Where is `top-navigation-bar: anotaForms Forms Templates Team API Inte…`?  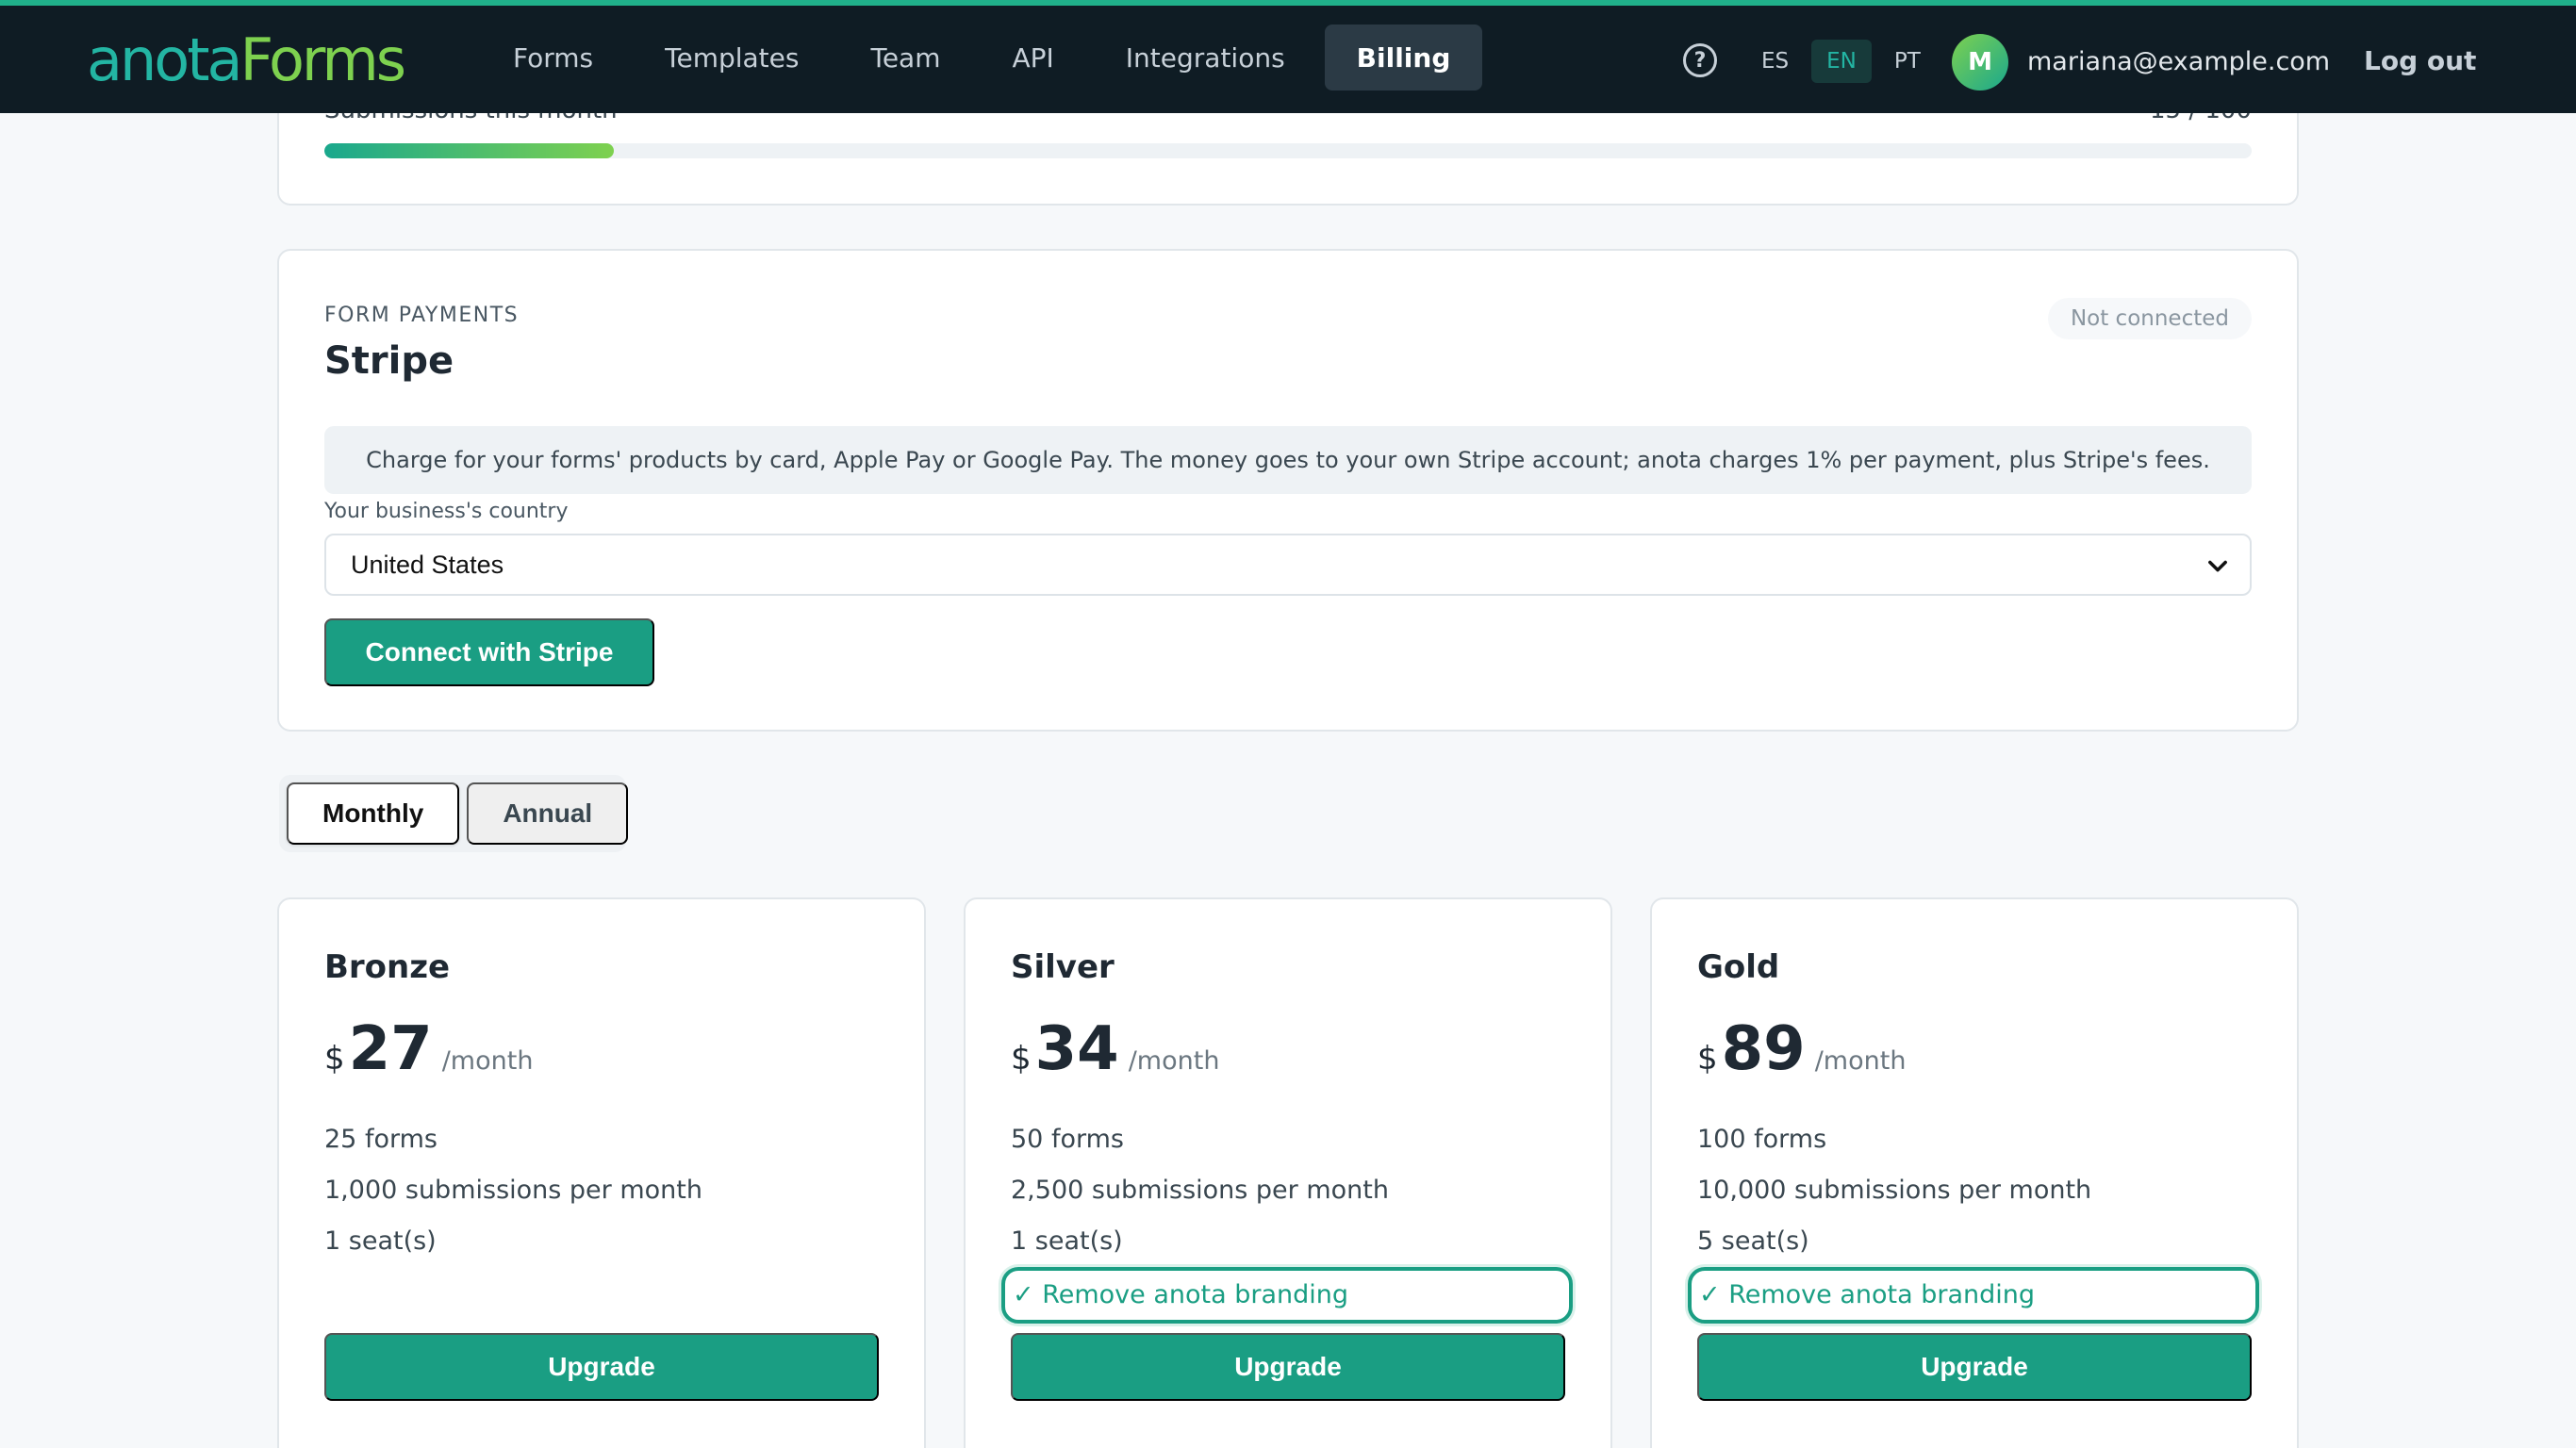 top-navigation-bar: anotaForms Forms Templates Team API Inte… is located at coordinates (1288, 56).